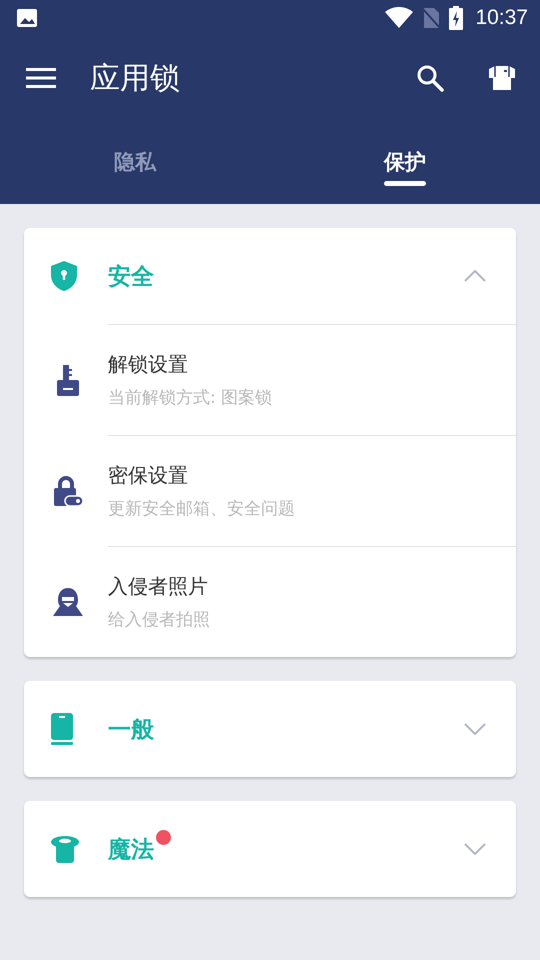  What do you see at coordinates (27, 18) in the screenshot?
I see `image-icon` at bounding box center [27, 18].